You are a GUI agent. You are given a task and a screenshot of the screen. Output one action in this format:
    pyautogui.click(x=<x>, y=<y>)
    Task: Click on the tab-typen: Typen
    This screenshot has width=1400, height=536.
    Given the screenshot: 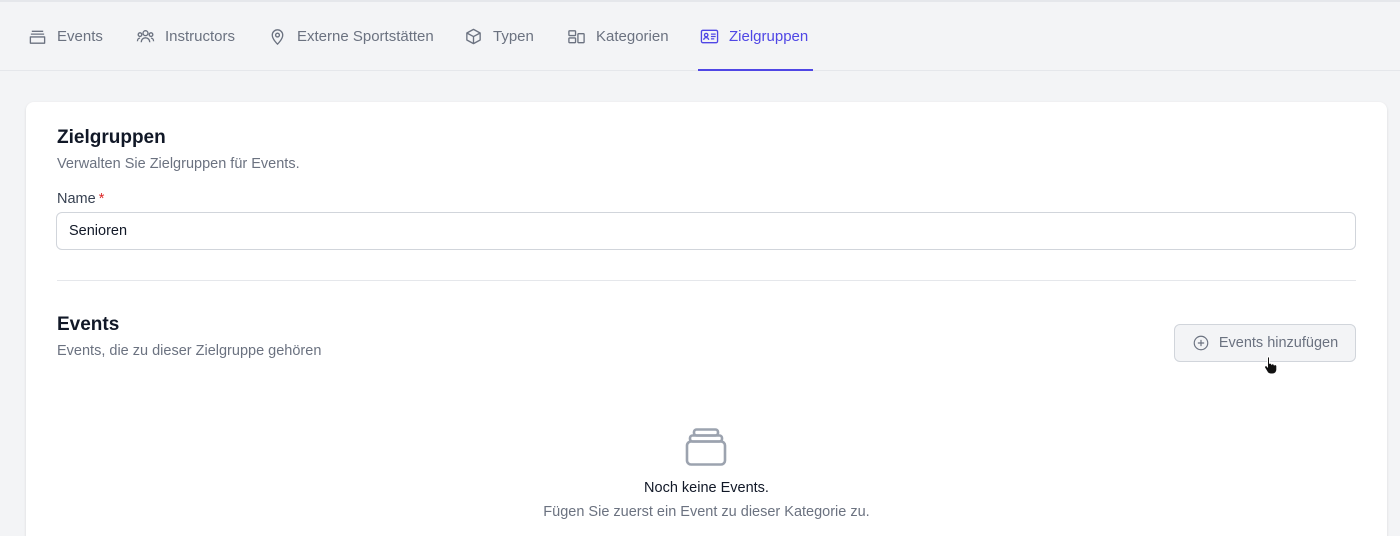 What is the action you would take?
    pyautogui.click(x=499, y=36)
    